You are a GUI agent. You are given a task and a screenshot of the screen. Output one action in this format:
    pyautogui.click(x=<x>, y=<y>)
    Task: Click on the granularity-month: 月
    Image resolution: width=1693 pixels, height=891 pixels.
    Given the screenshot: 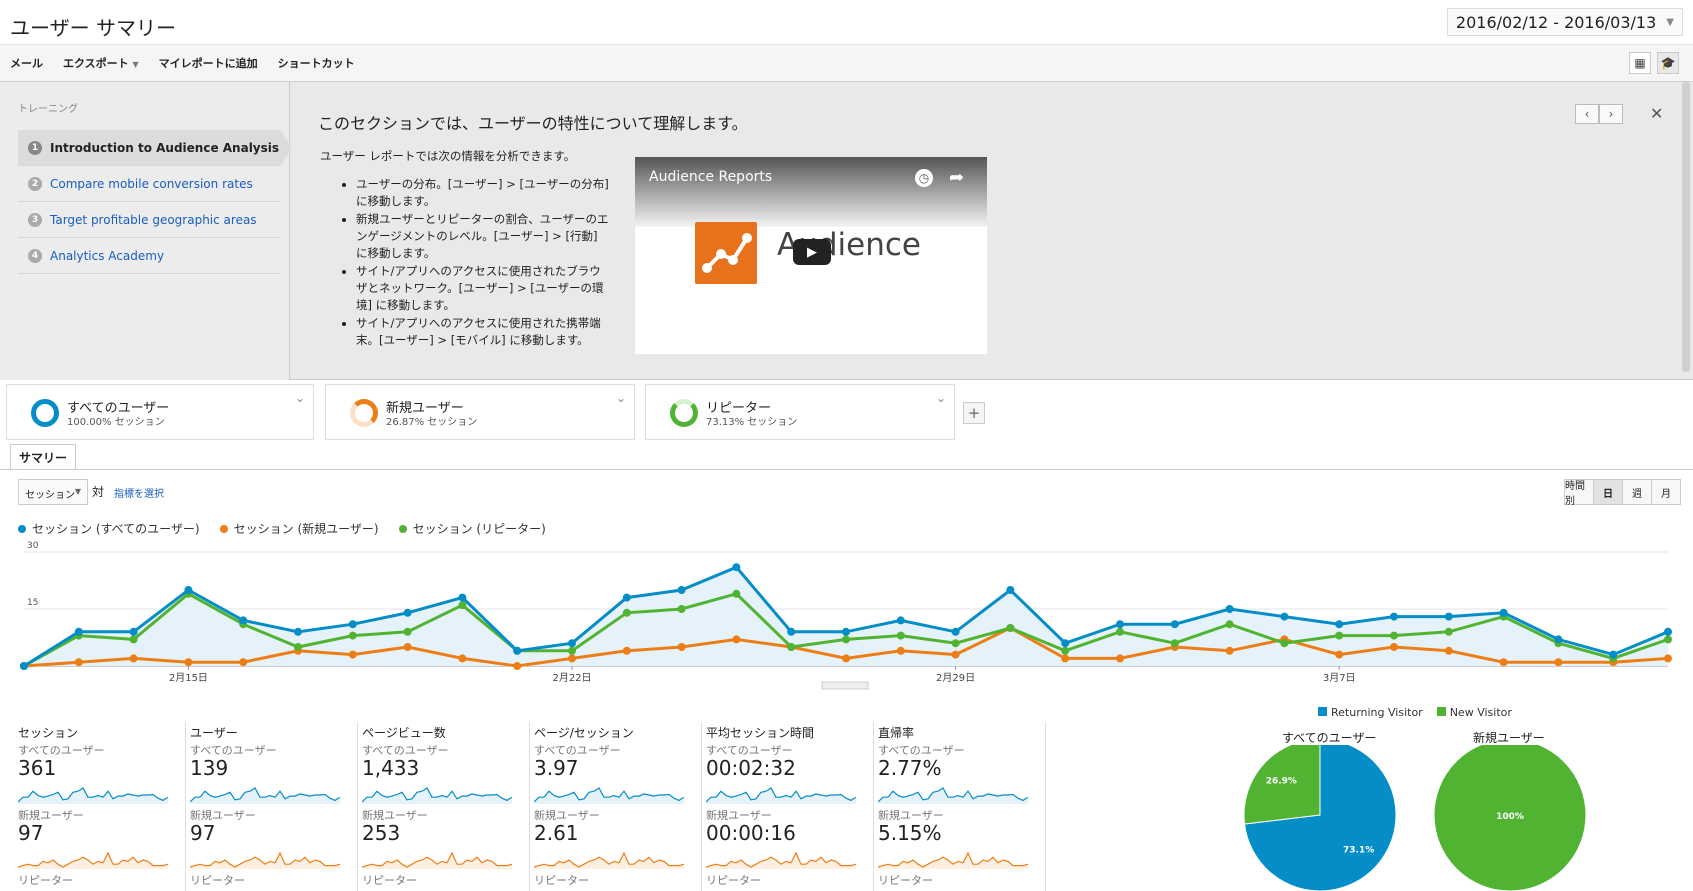 What is the action you would take?
    pyautogui.click(x=1666, y=492)
    